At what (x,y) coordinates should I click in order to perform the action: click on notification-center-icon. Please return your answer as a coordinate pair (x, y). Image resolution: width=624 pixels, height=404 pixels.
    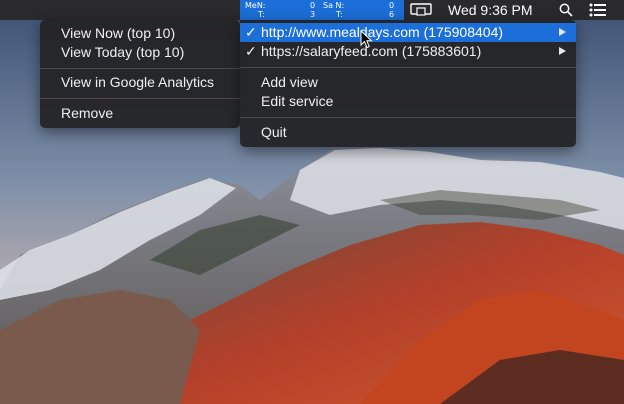
    Looking at the image, I should click on (598, 10).